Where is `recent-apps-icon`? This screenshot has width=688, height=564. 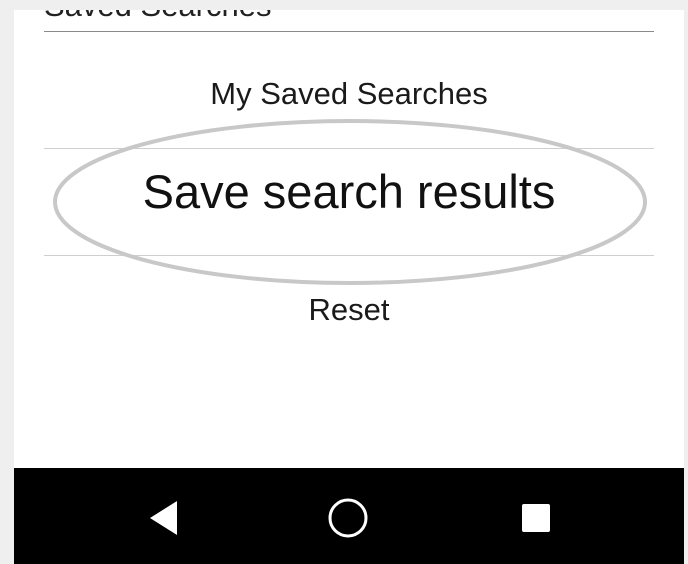 recent-apps-icon is located at coordinates (536, 518).